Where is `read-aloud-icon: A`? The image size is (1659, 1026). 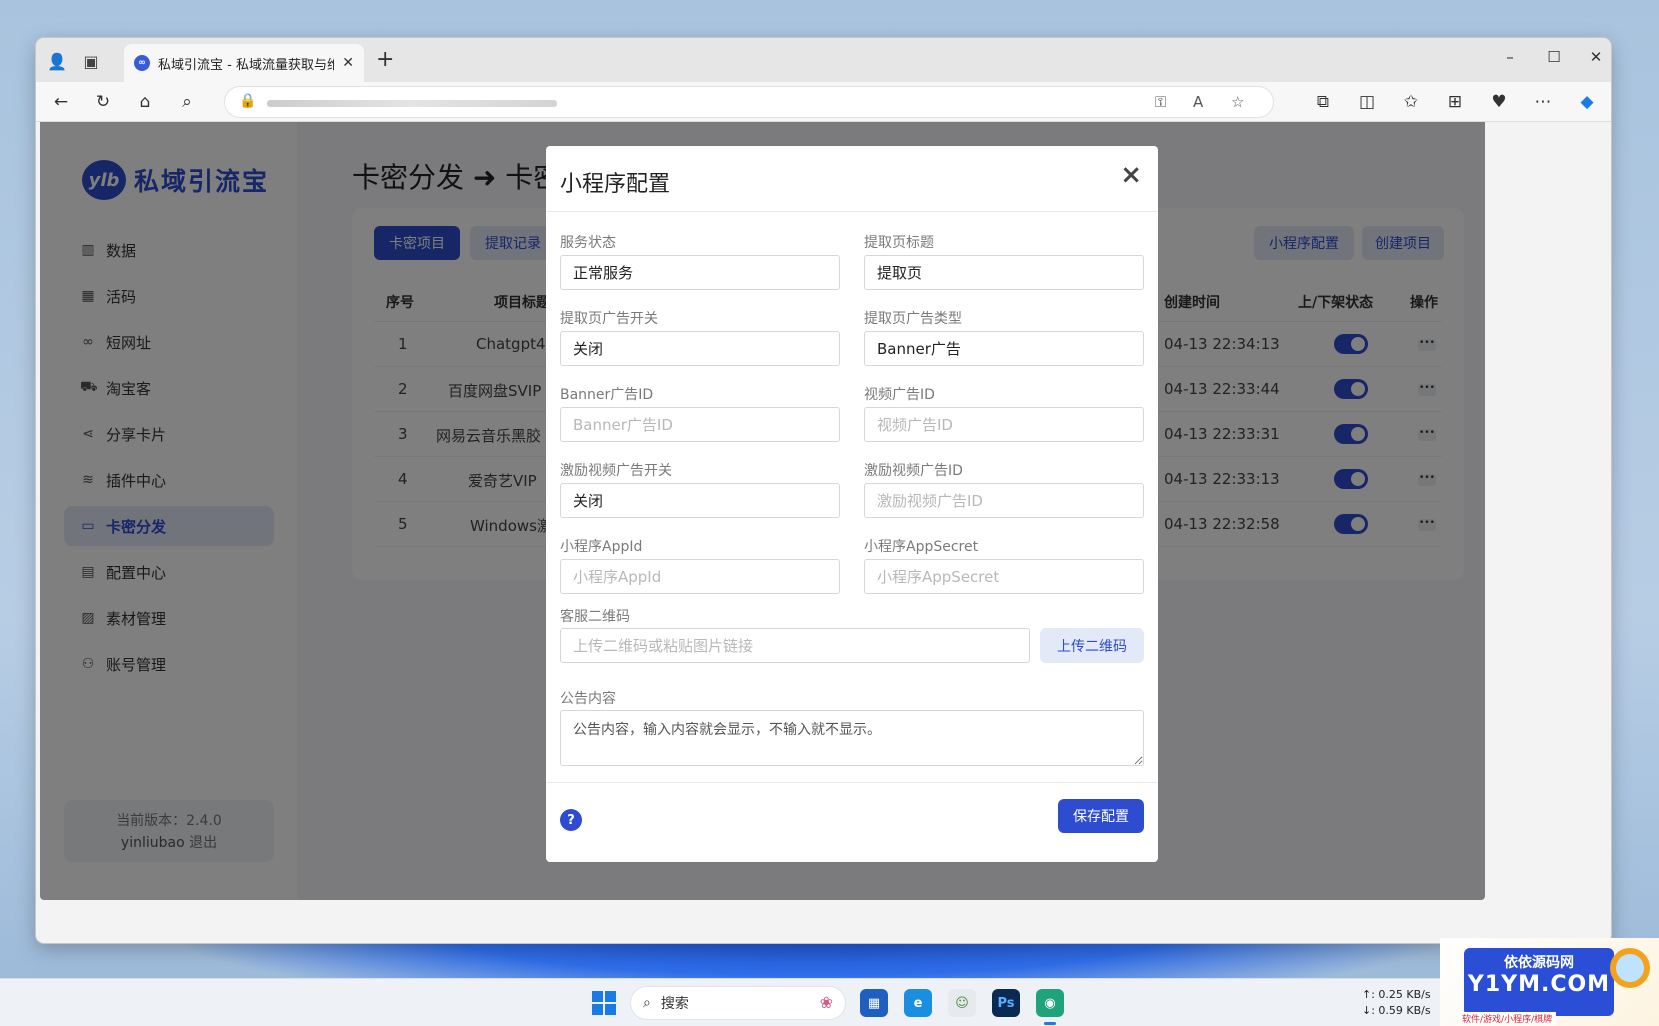 read-aloud-icon: A is located at coordinates (1198, 102).